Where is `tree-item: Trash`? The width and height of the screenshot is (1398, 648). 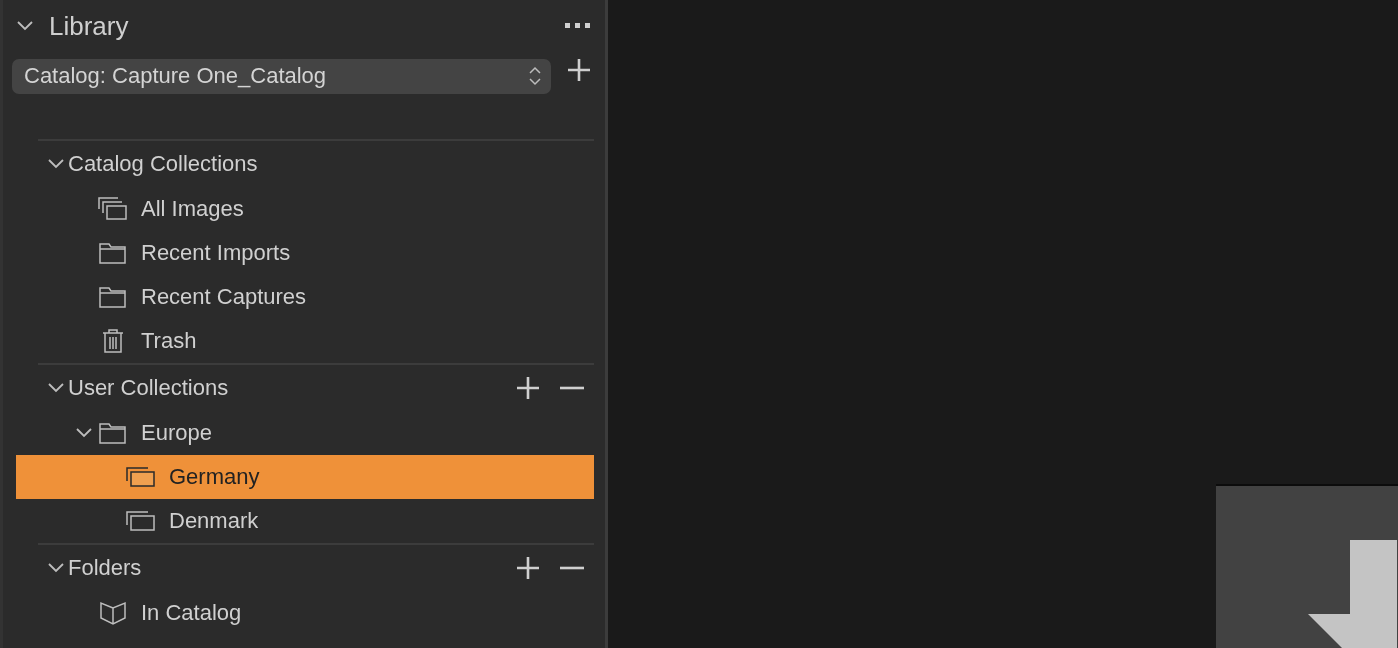
tree-item: Trash is located at coordinates (305, 341).